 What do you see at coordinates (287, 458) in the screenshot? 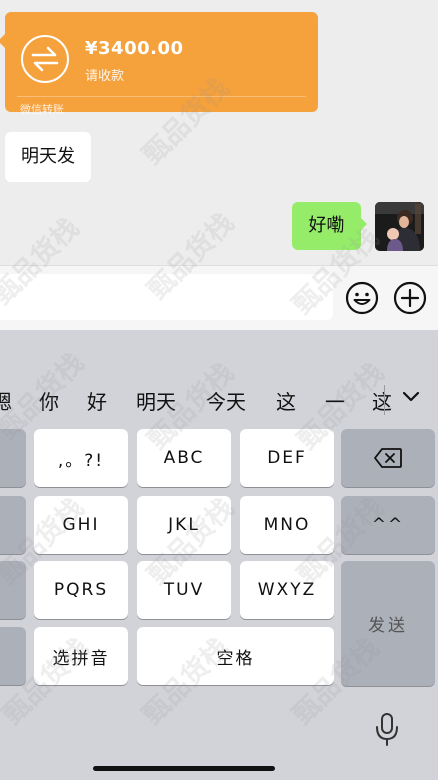
I see `key-def: DEF` at bounding box center [287, 458].